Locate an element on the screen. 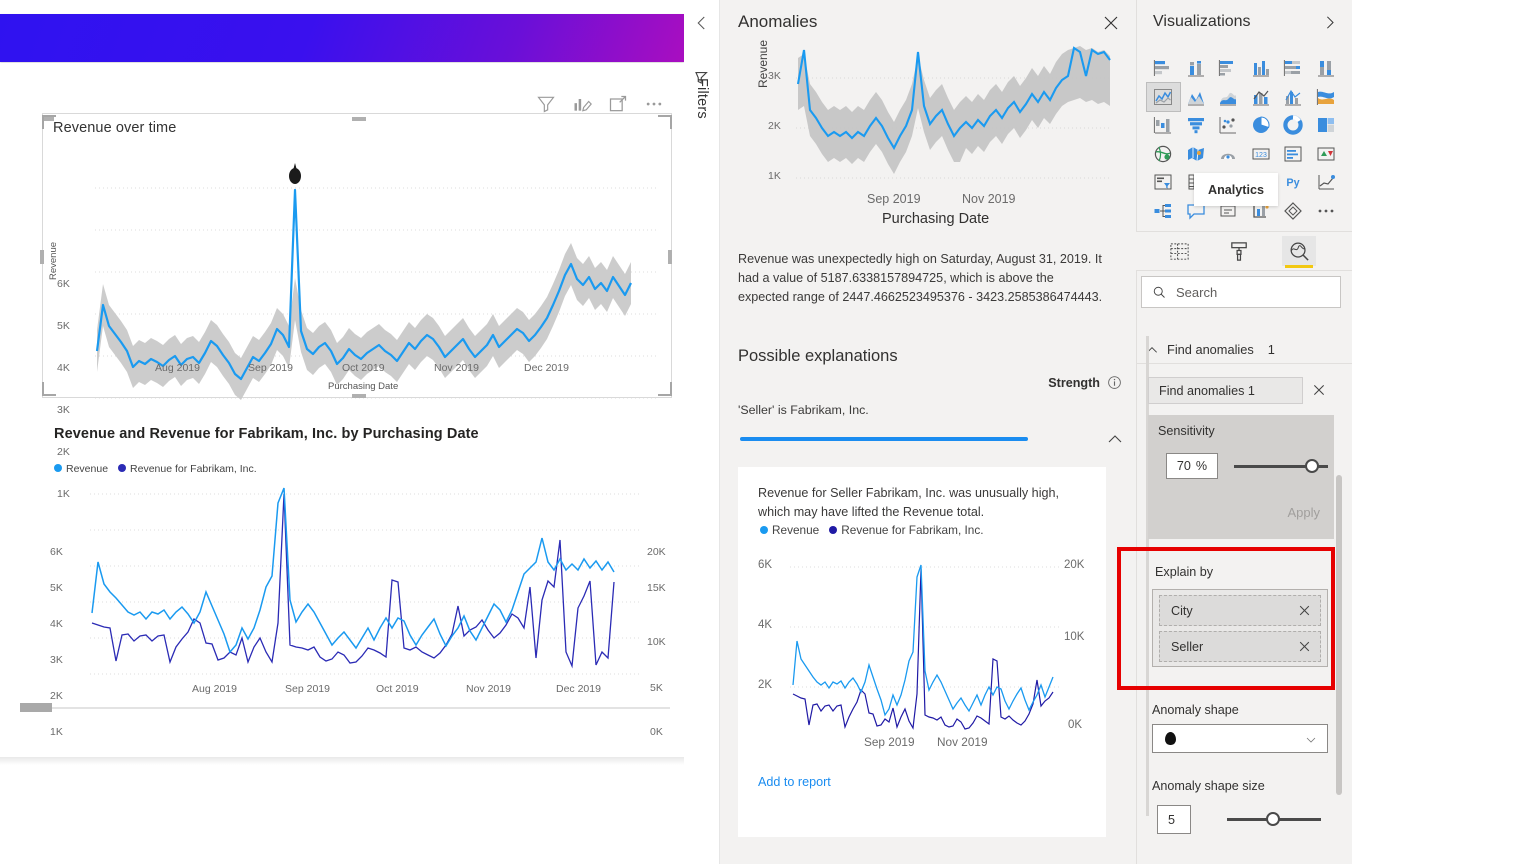 Image resolution: width=1536 pixels, height=864 pixels. chevron-right-icon is located at coordinates (1329, 22).